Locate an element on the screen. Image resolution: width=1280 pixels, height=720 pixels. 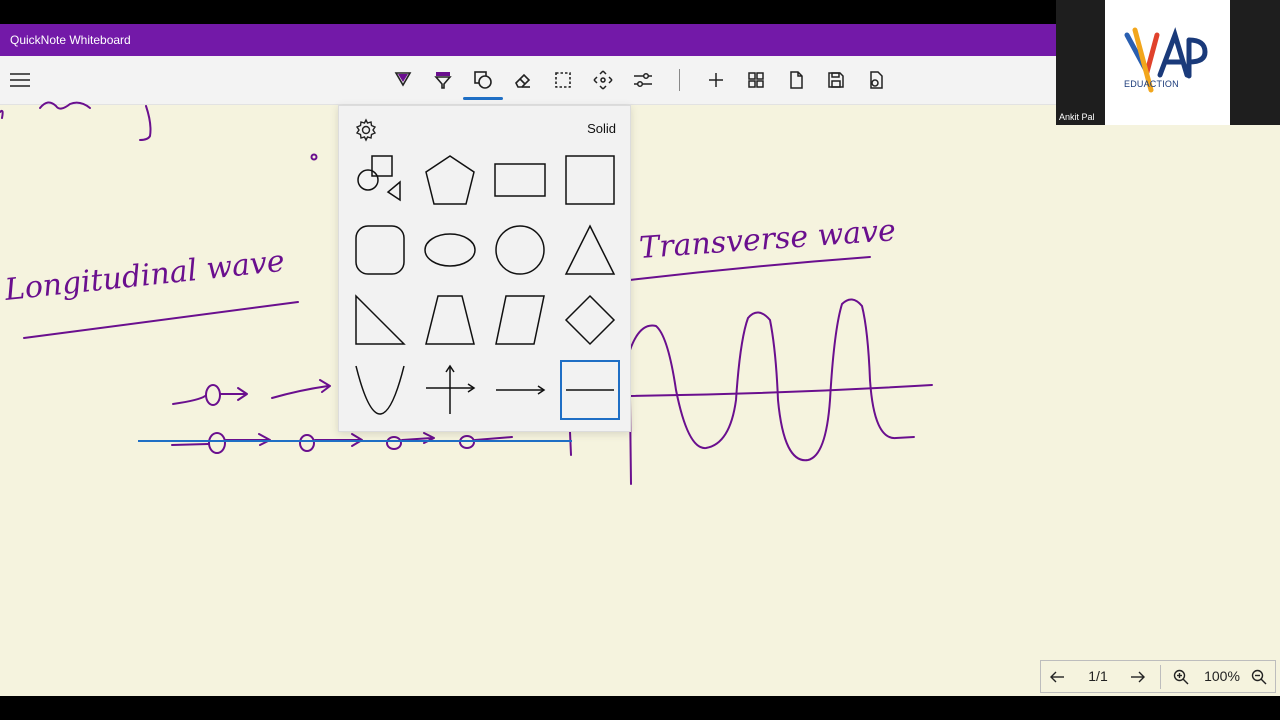
mixed-shapes-icon is located at coordinates (380, 180).